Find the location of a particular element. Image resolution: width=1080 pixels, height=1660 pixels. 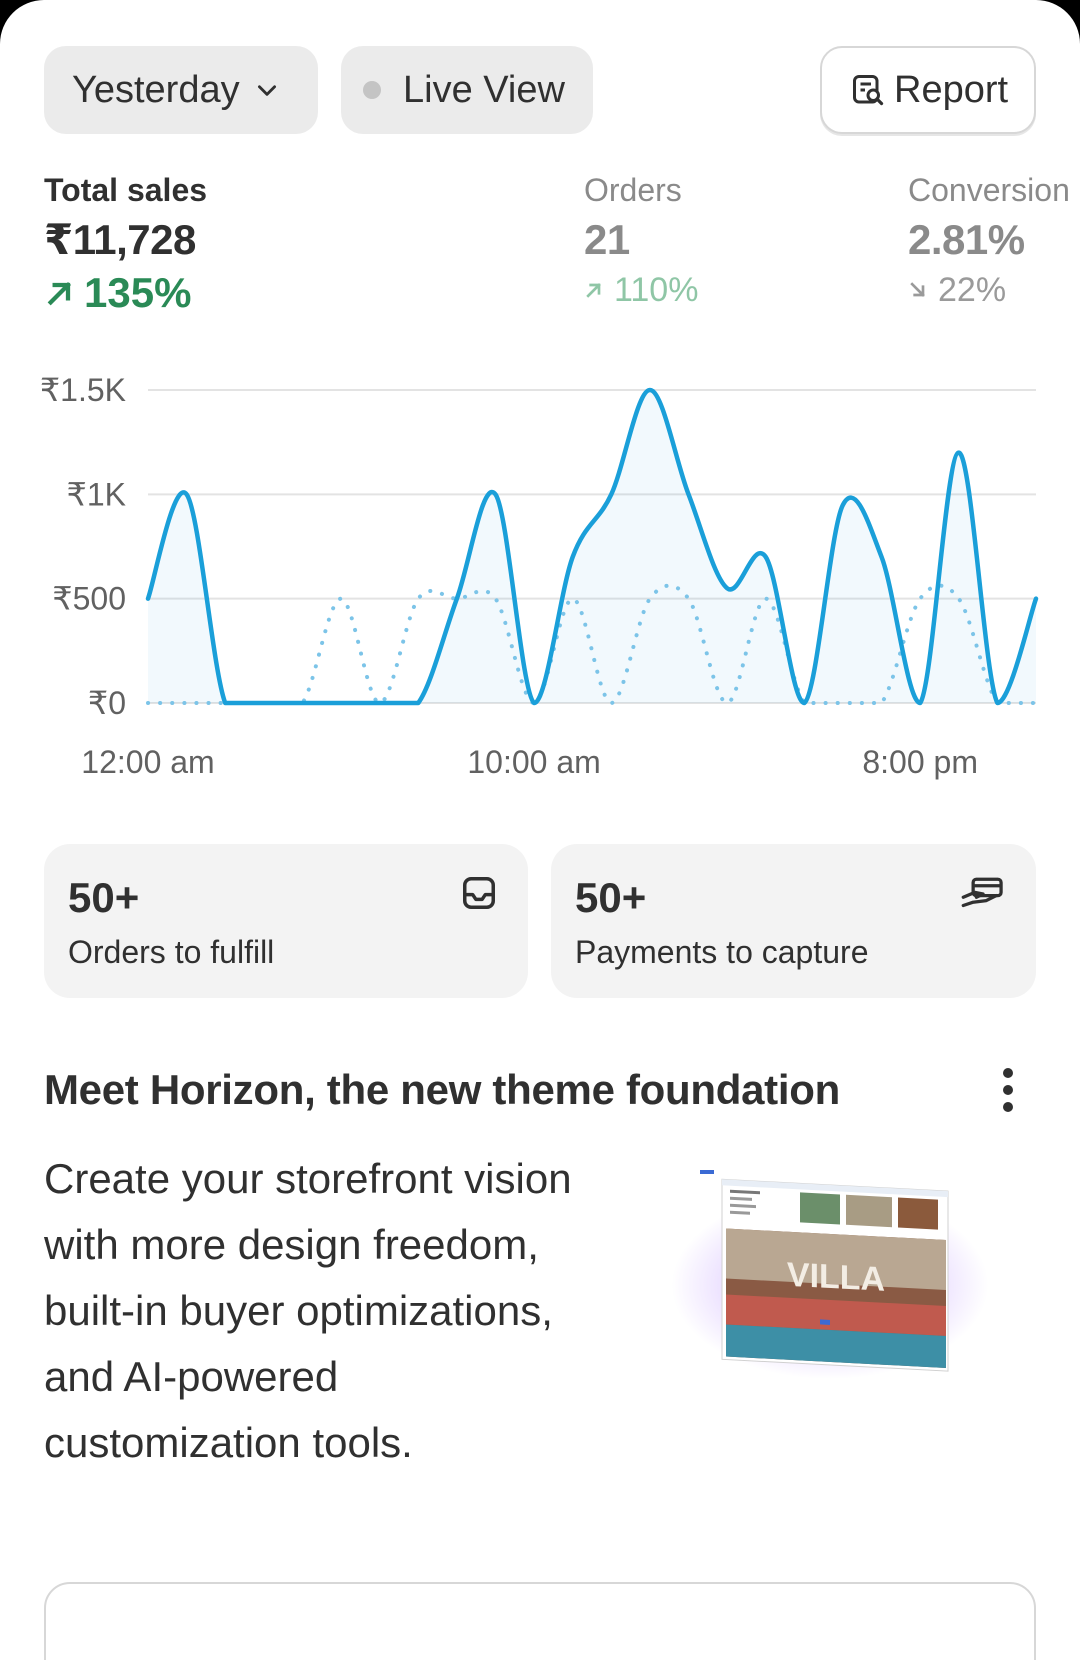

metric-delta-value: 135% is located at coordinates (138, 292).